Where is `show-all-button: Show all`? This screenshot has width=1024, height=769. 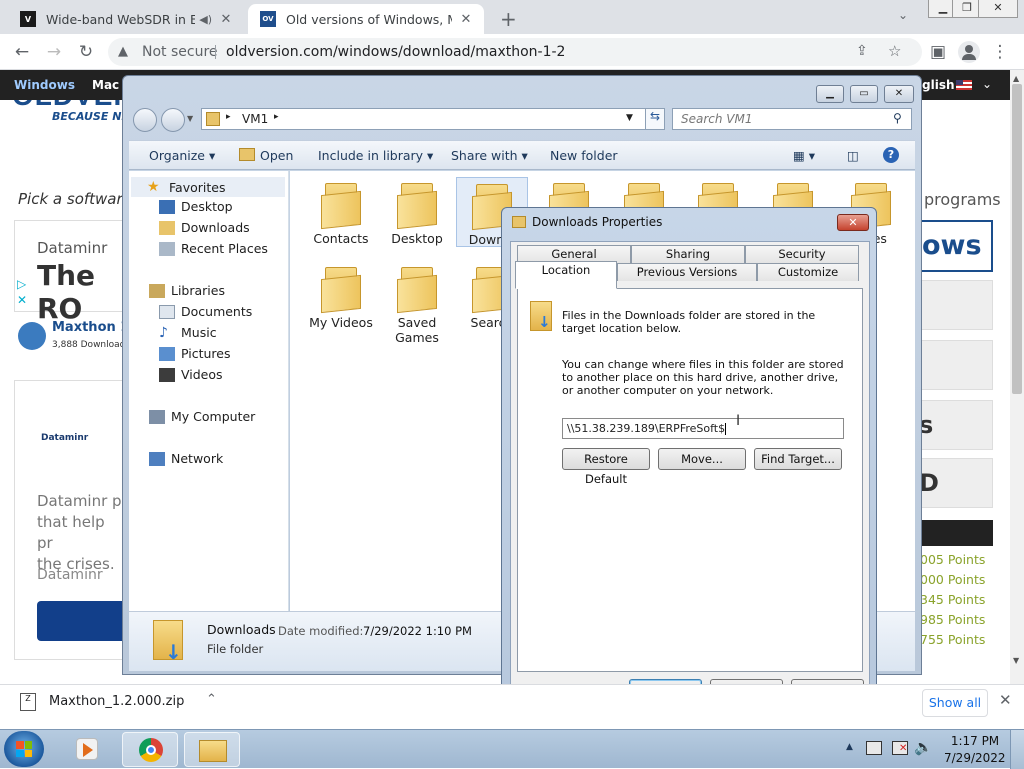
show-all-button: Show all is located at coordinates (955, 703).